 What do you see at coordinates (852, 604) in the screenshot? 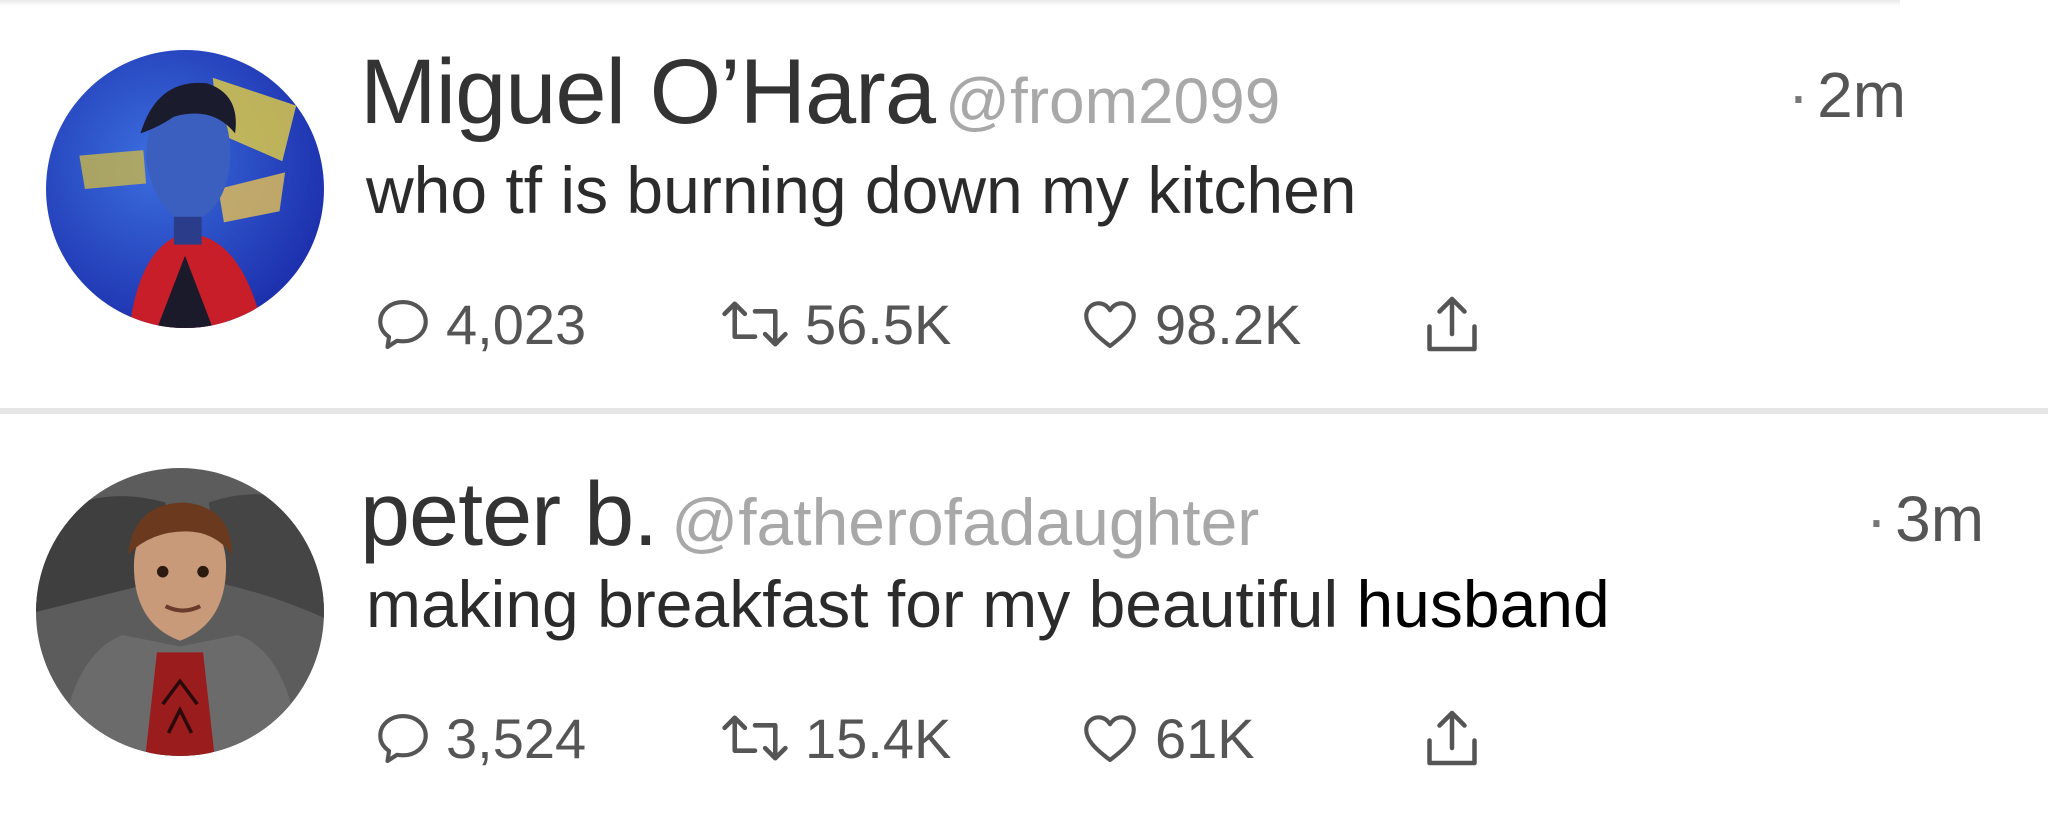
I see `tweet-text-content: making breakfast for my beautiful` at bounding box center [852, 604].